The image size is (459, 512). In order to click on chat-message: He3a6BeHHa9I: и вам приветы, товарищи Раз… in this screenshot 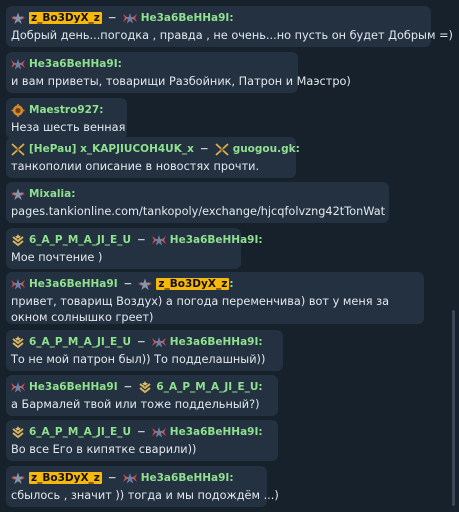, I will do `click(178, 72)`.